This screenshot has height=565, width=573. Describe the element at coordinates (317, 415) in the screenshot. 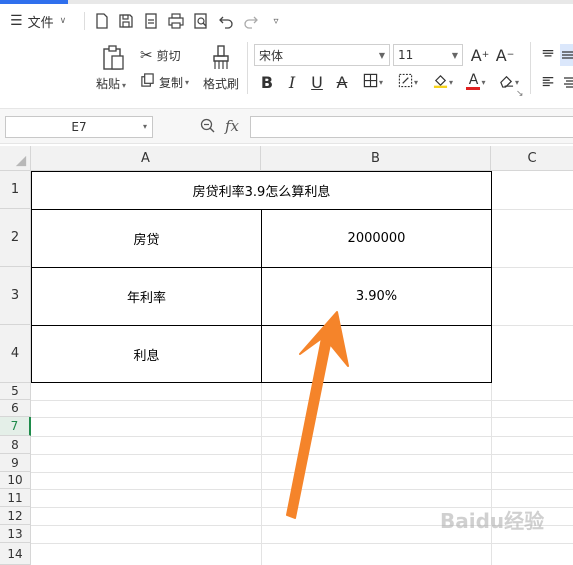

I see `annotation-arrow` at that location.